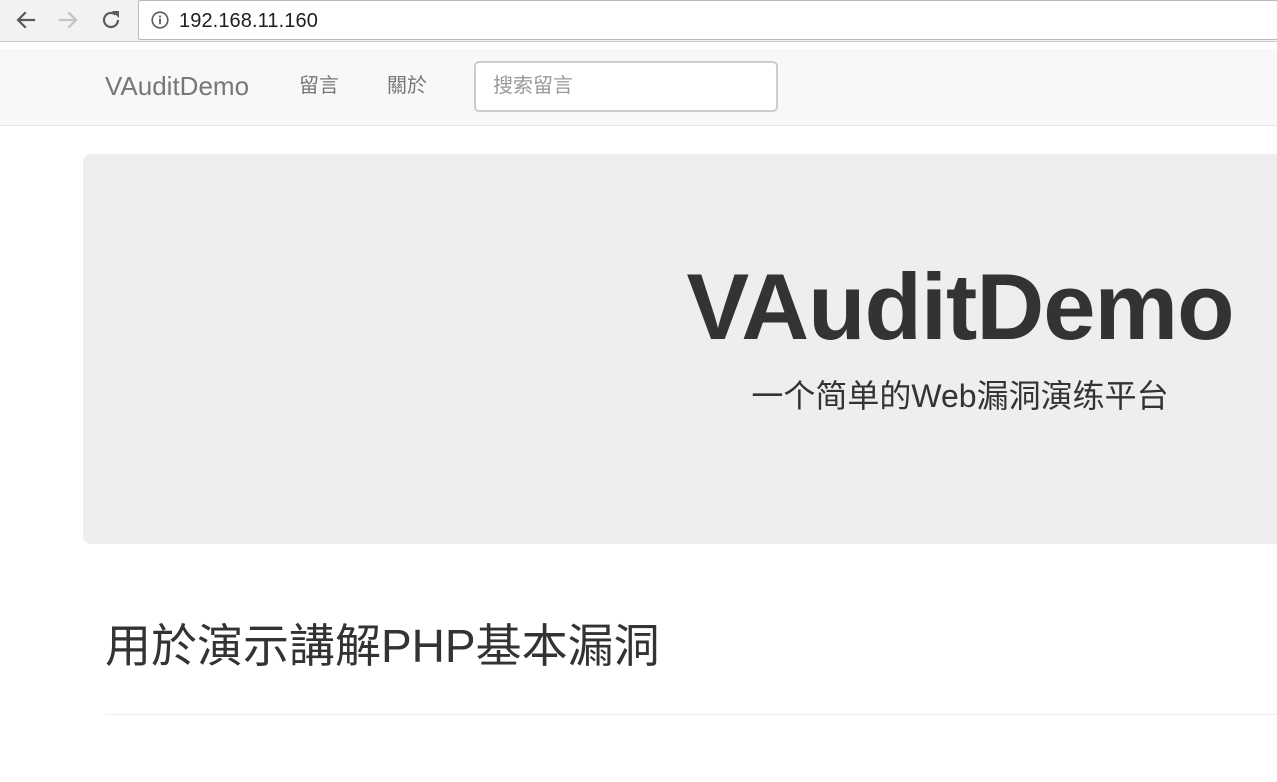 The image size is (1277, 782). I want to click on site-navbar: VAuditDemo 留言 關於, so click(638, 87).